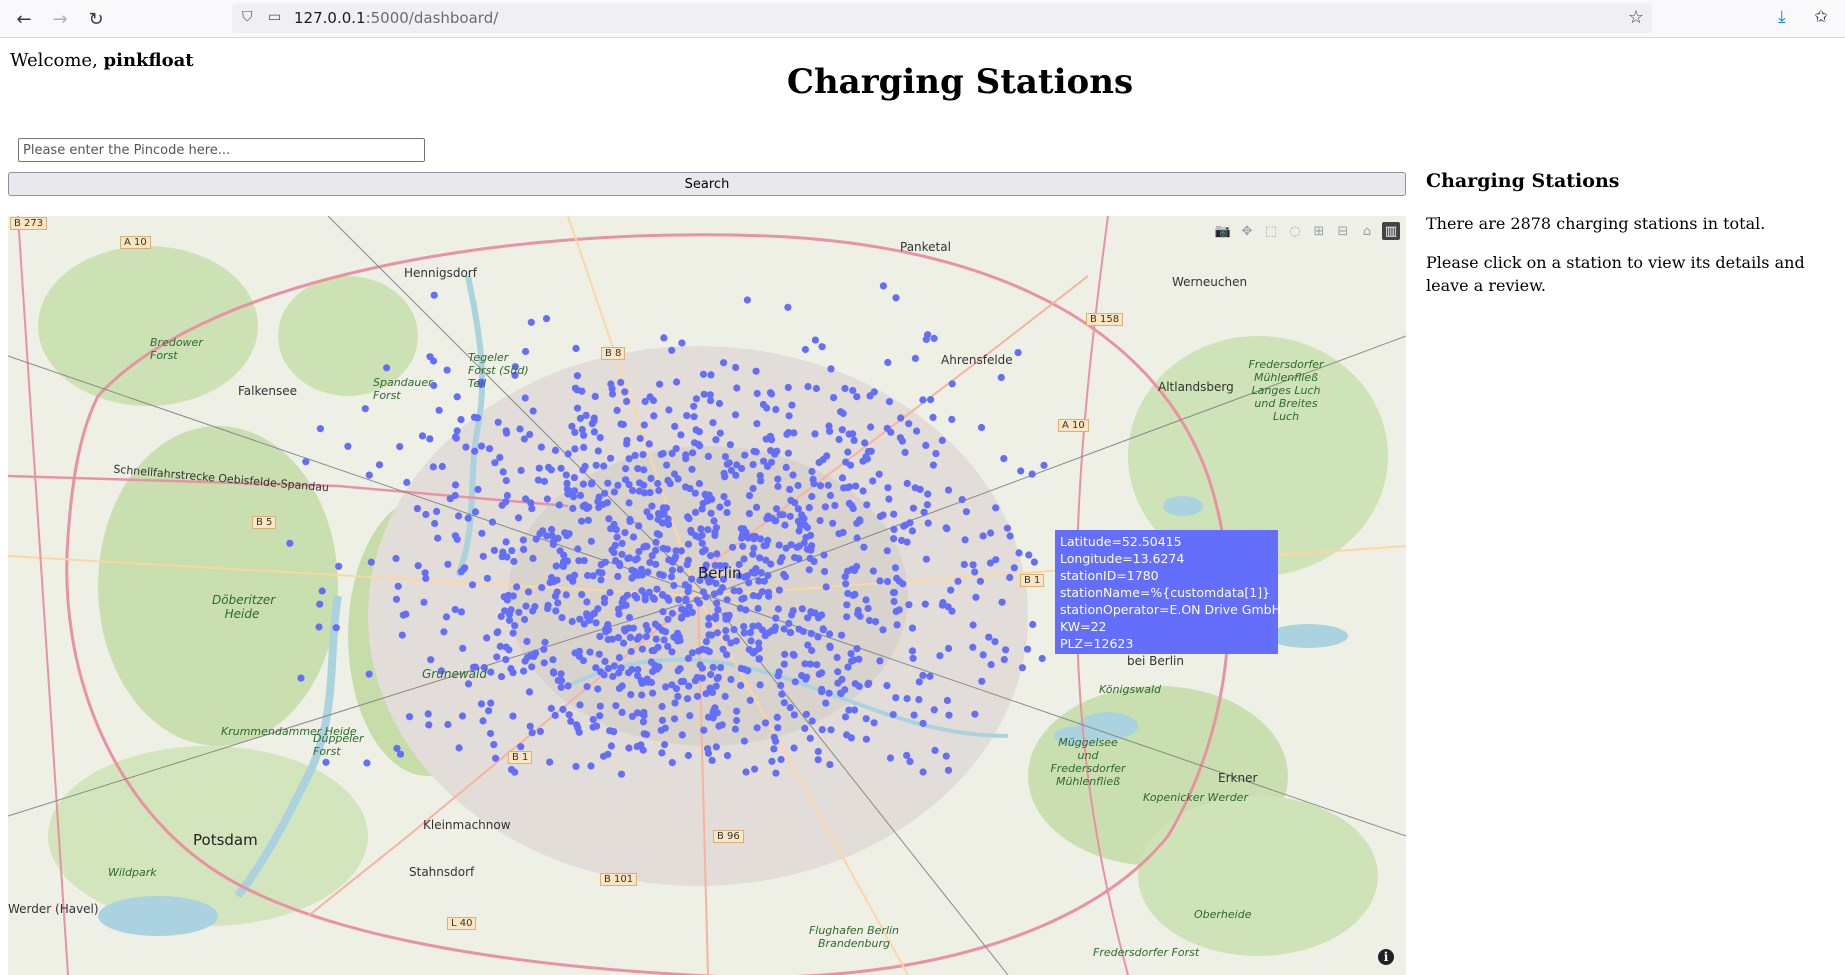  What do you see at coordinates (96, 19) in the screenshot?
I see `reload-icon: ↻` at bounding box center [96, 19].